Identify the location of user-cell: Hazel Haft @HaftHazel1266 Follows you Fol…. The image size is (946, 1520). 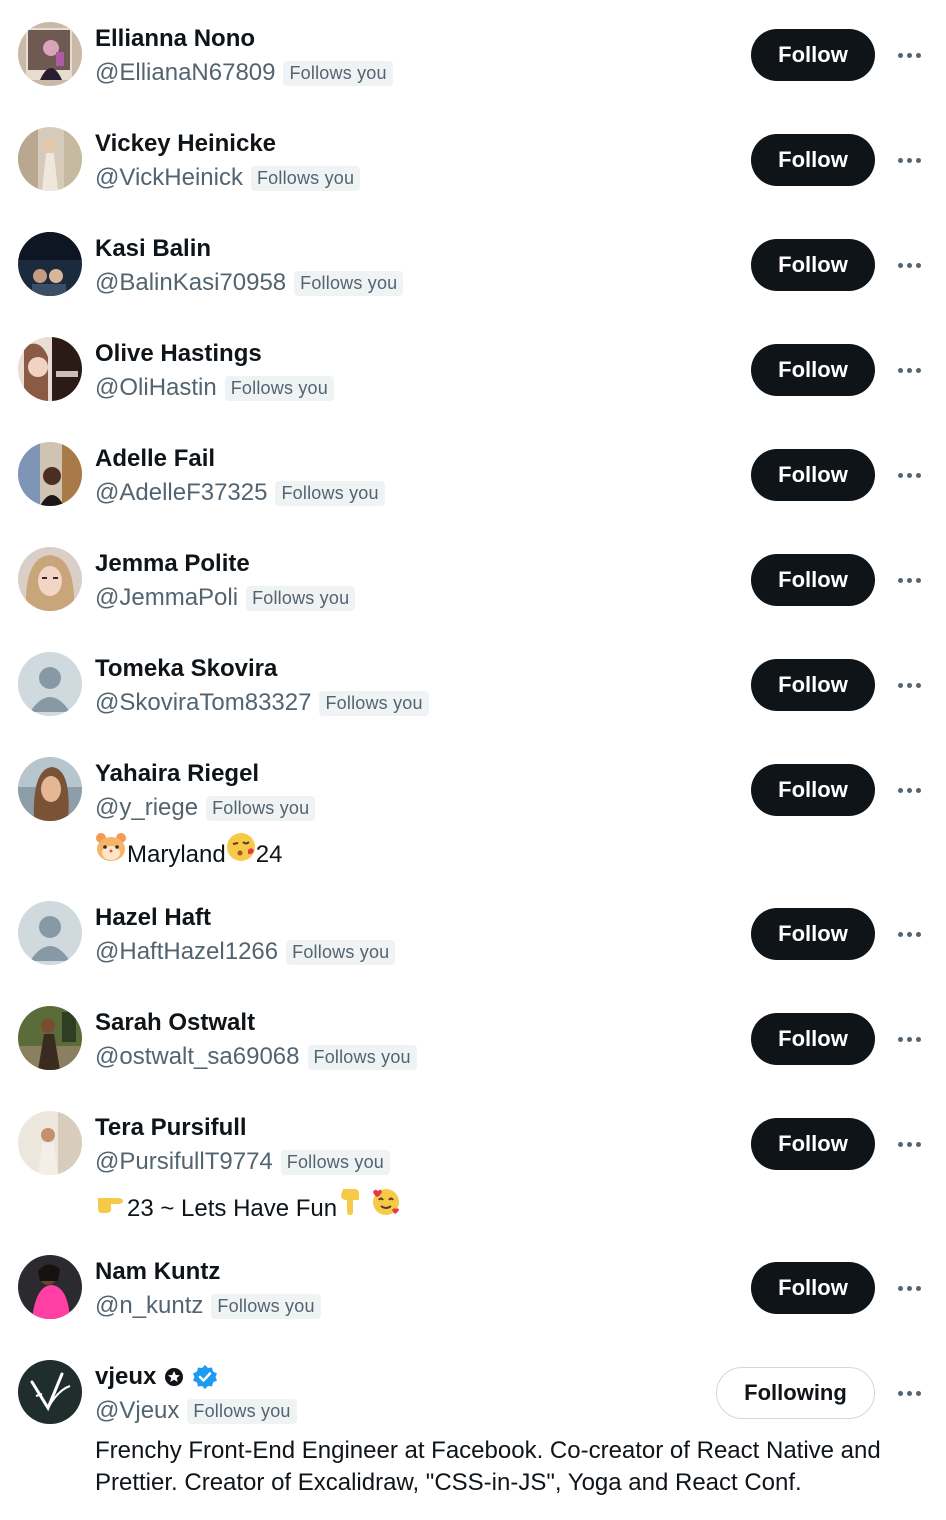
(473, 931).